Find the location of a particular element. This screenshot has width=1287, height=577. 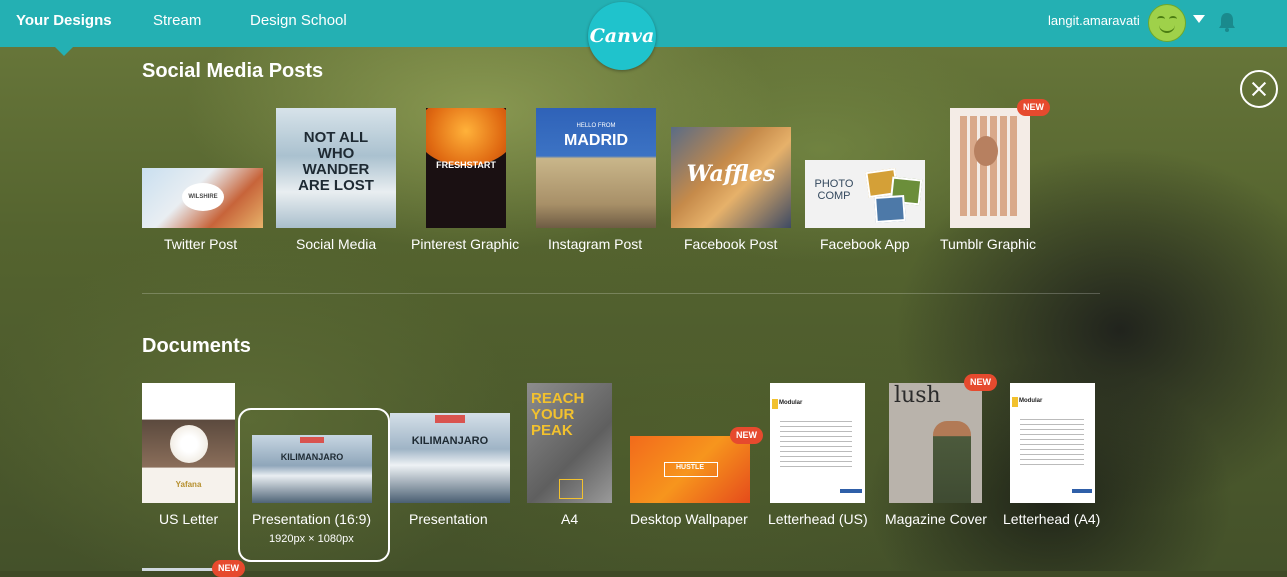

nav-design-school: Design School is located at coordinates (298, 20).